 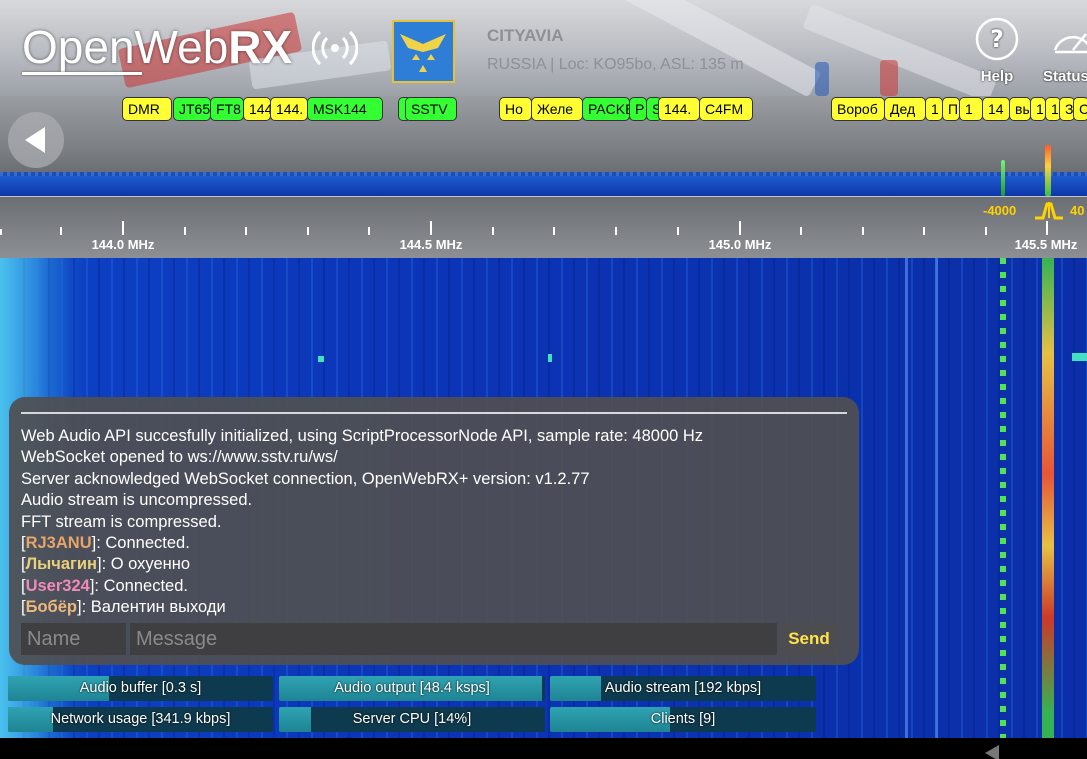 What do you see at coordinates (82, 73) in the screenshot?
I see `logo-underline` at bounding box center [82, 73].